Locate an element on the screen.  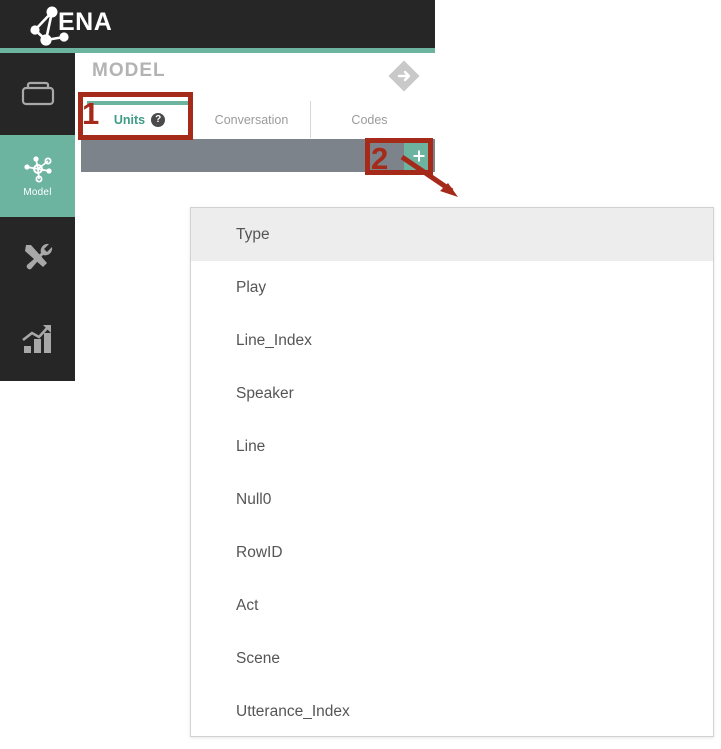
sidebar-item-data is located at coordinates (37, 94).